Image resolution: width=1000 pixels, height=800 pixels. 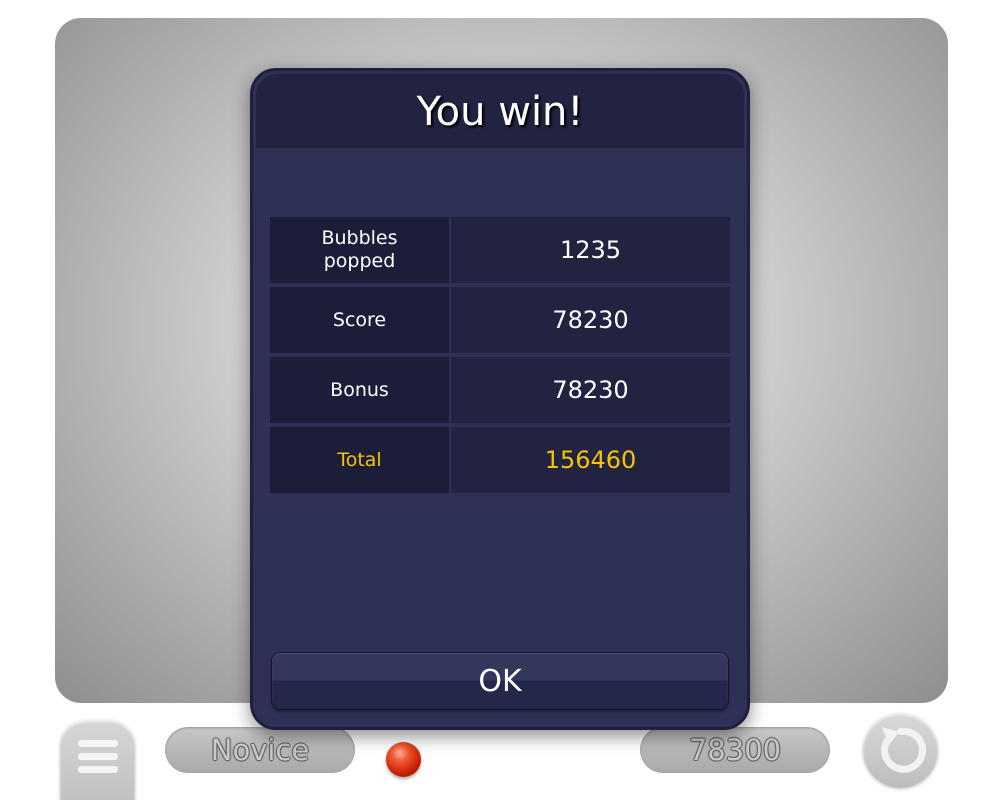 I want to click on stat-label: Score, so click(x=359, y=320).